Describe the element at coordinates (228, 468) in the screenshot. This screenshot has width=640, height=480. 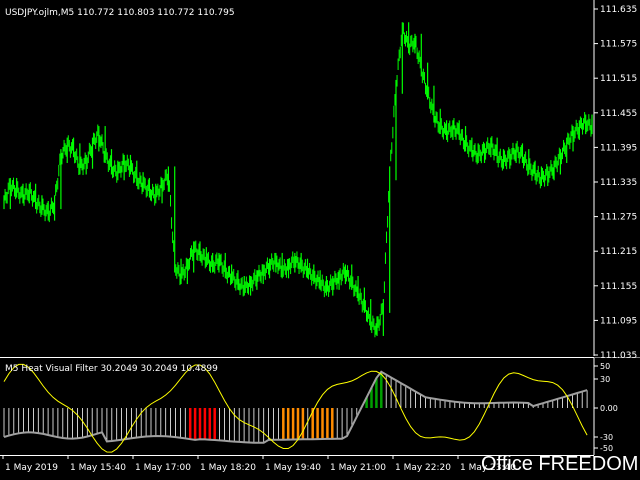
I see `time-tick-label: 1 May 18:20` at that location.